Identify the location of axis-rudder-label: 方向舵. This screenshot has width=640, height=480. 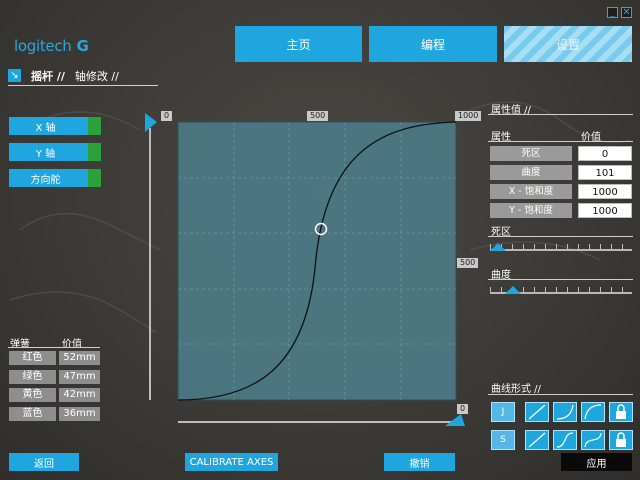
(45, 180).